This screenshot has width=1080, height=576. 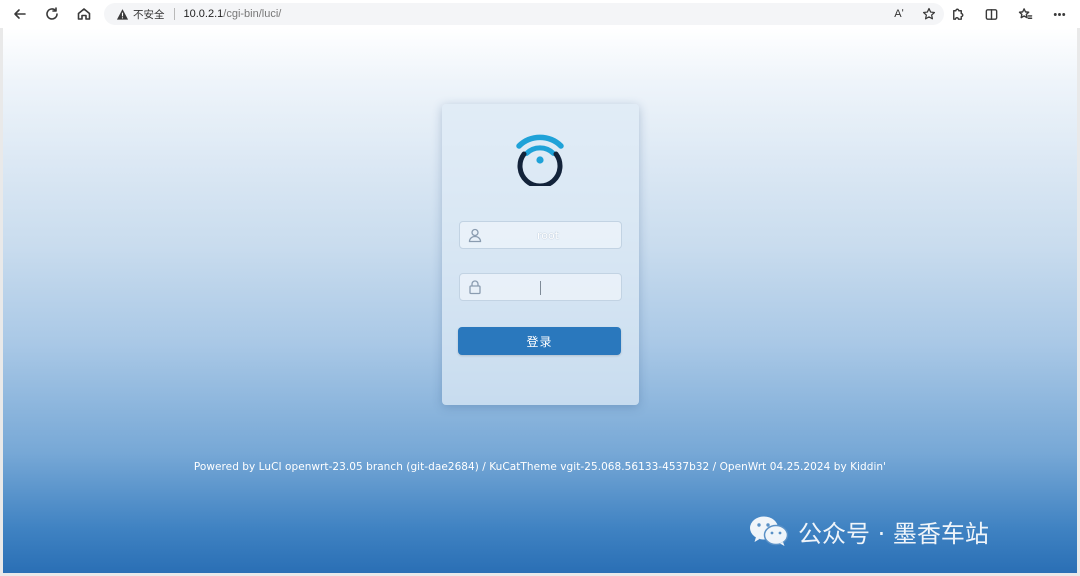 I want to click on extensions-button, so click(x=957, y=14).